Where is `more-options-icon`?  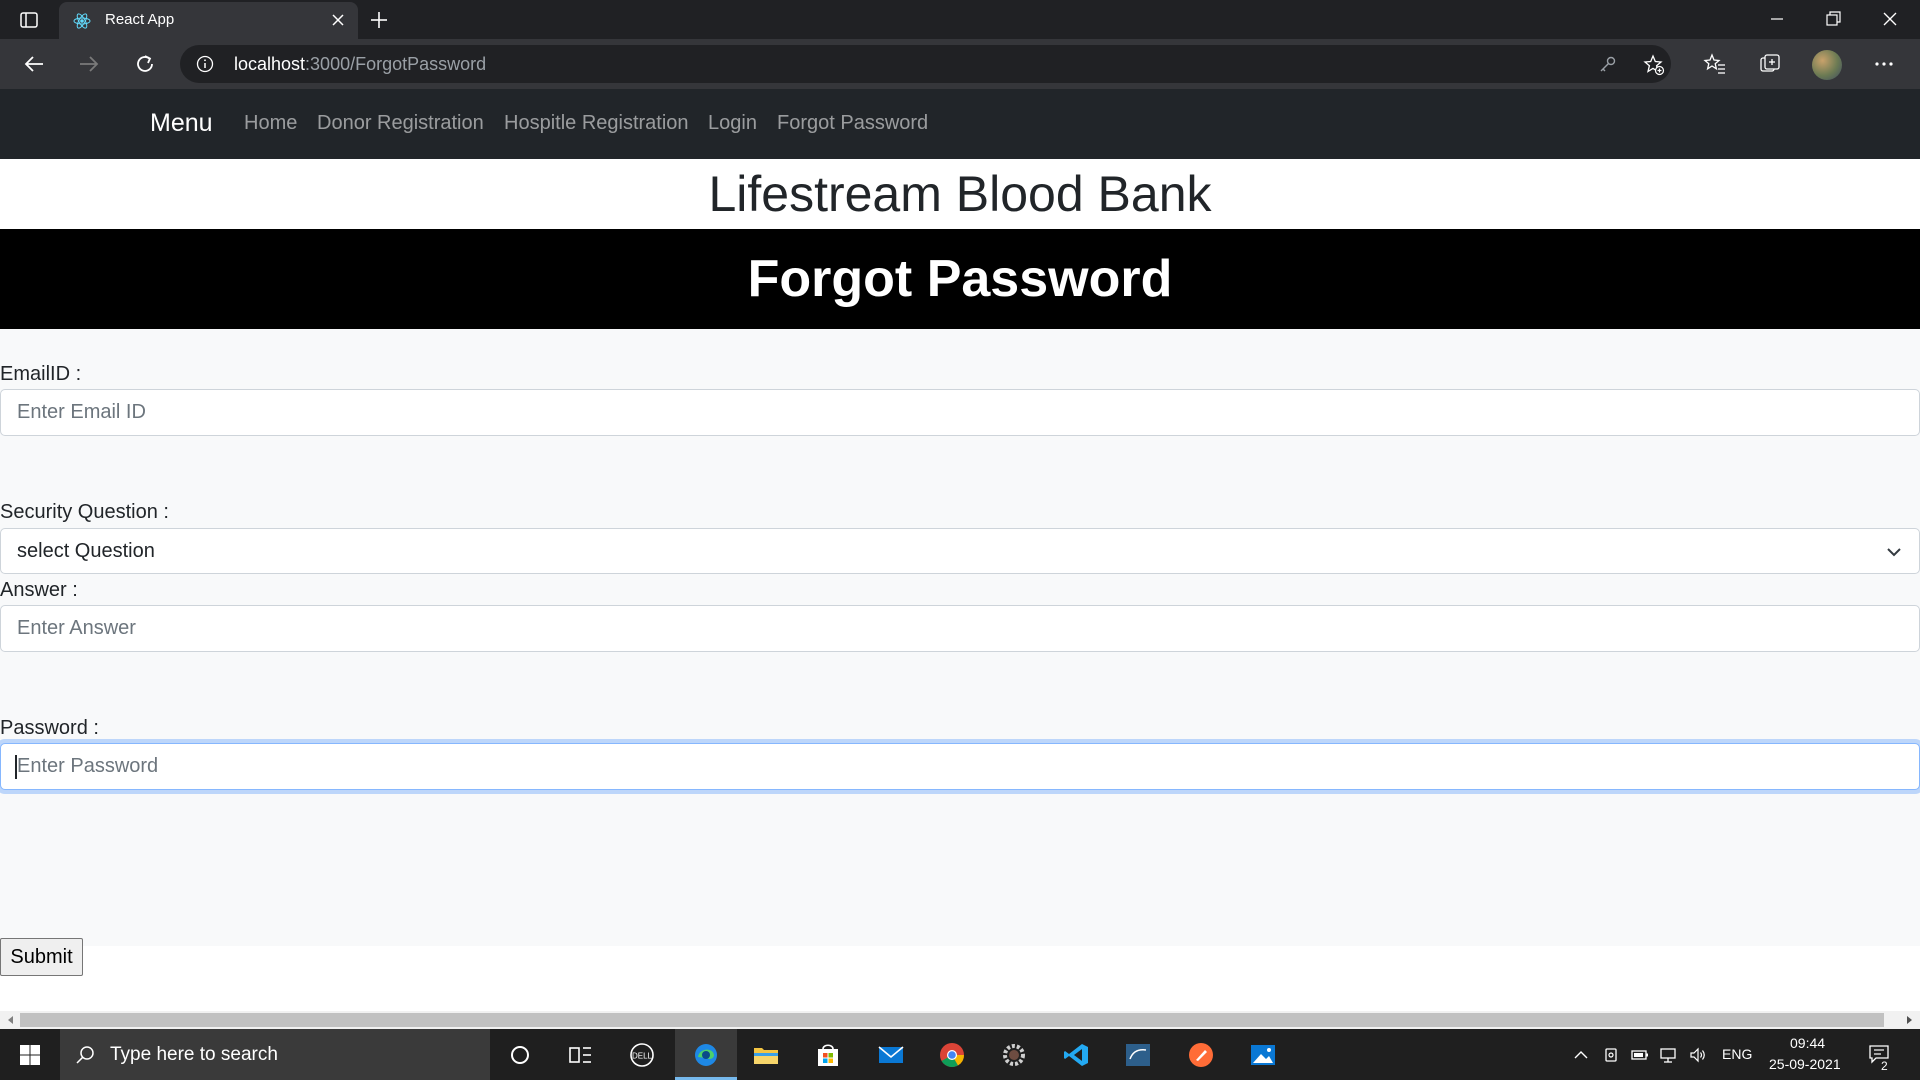 more-options-icon is located at coordinates (1884, 64).